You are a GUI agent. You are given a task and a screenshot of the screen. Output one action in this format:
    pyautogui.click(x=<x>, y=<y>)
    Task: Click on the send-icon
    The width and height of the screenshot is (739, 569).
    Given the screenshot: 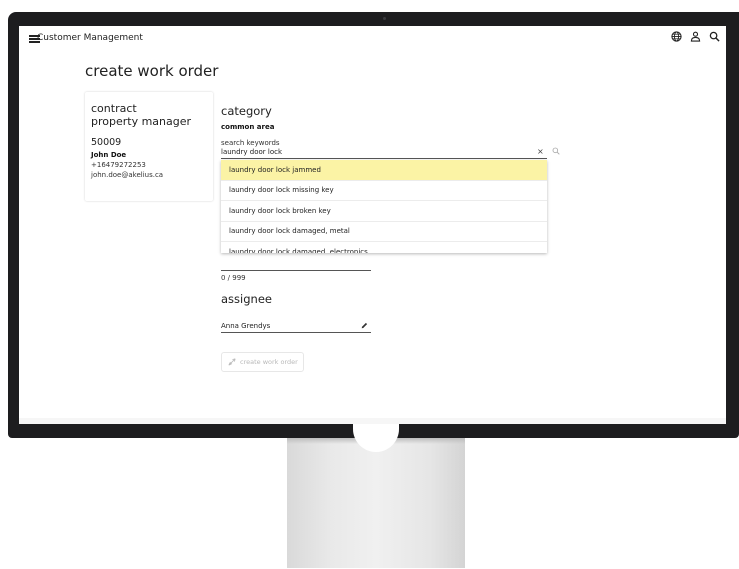 What is the action you would take?
    pyautogui.click(x=232, y=362)
    